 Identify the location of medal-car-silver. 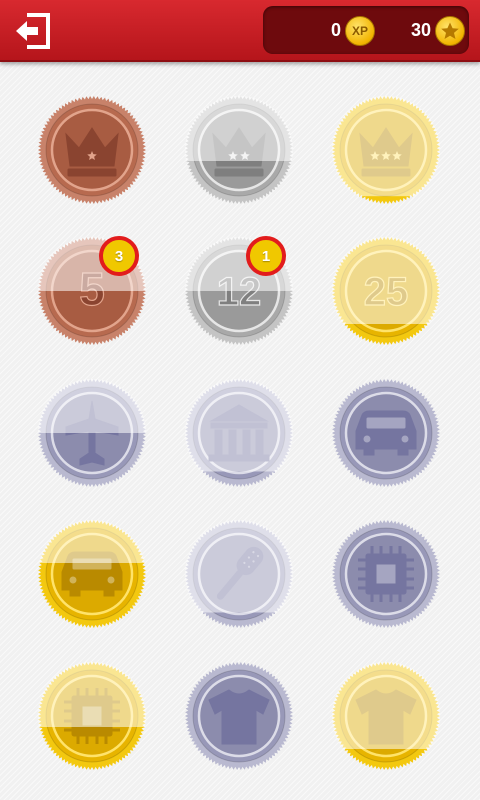
(386, 433).